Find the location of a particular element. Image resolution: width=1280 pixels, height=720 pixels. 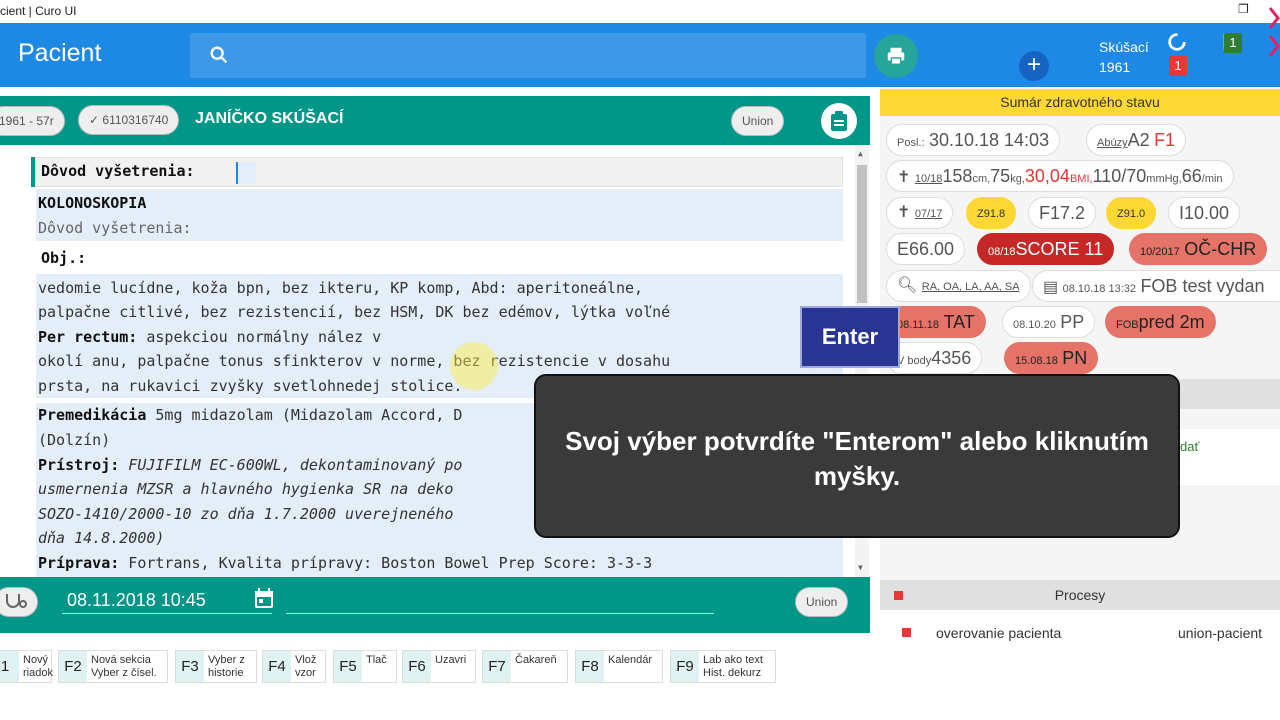

enter-key-hint: Enter is located at coordinates (850, 337).